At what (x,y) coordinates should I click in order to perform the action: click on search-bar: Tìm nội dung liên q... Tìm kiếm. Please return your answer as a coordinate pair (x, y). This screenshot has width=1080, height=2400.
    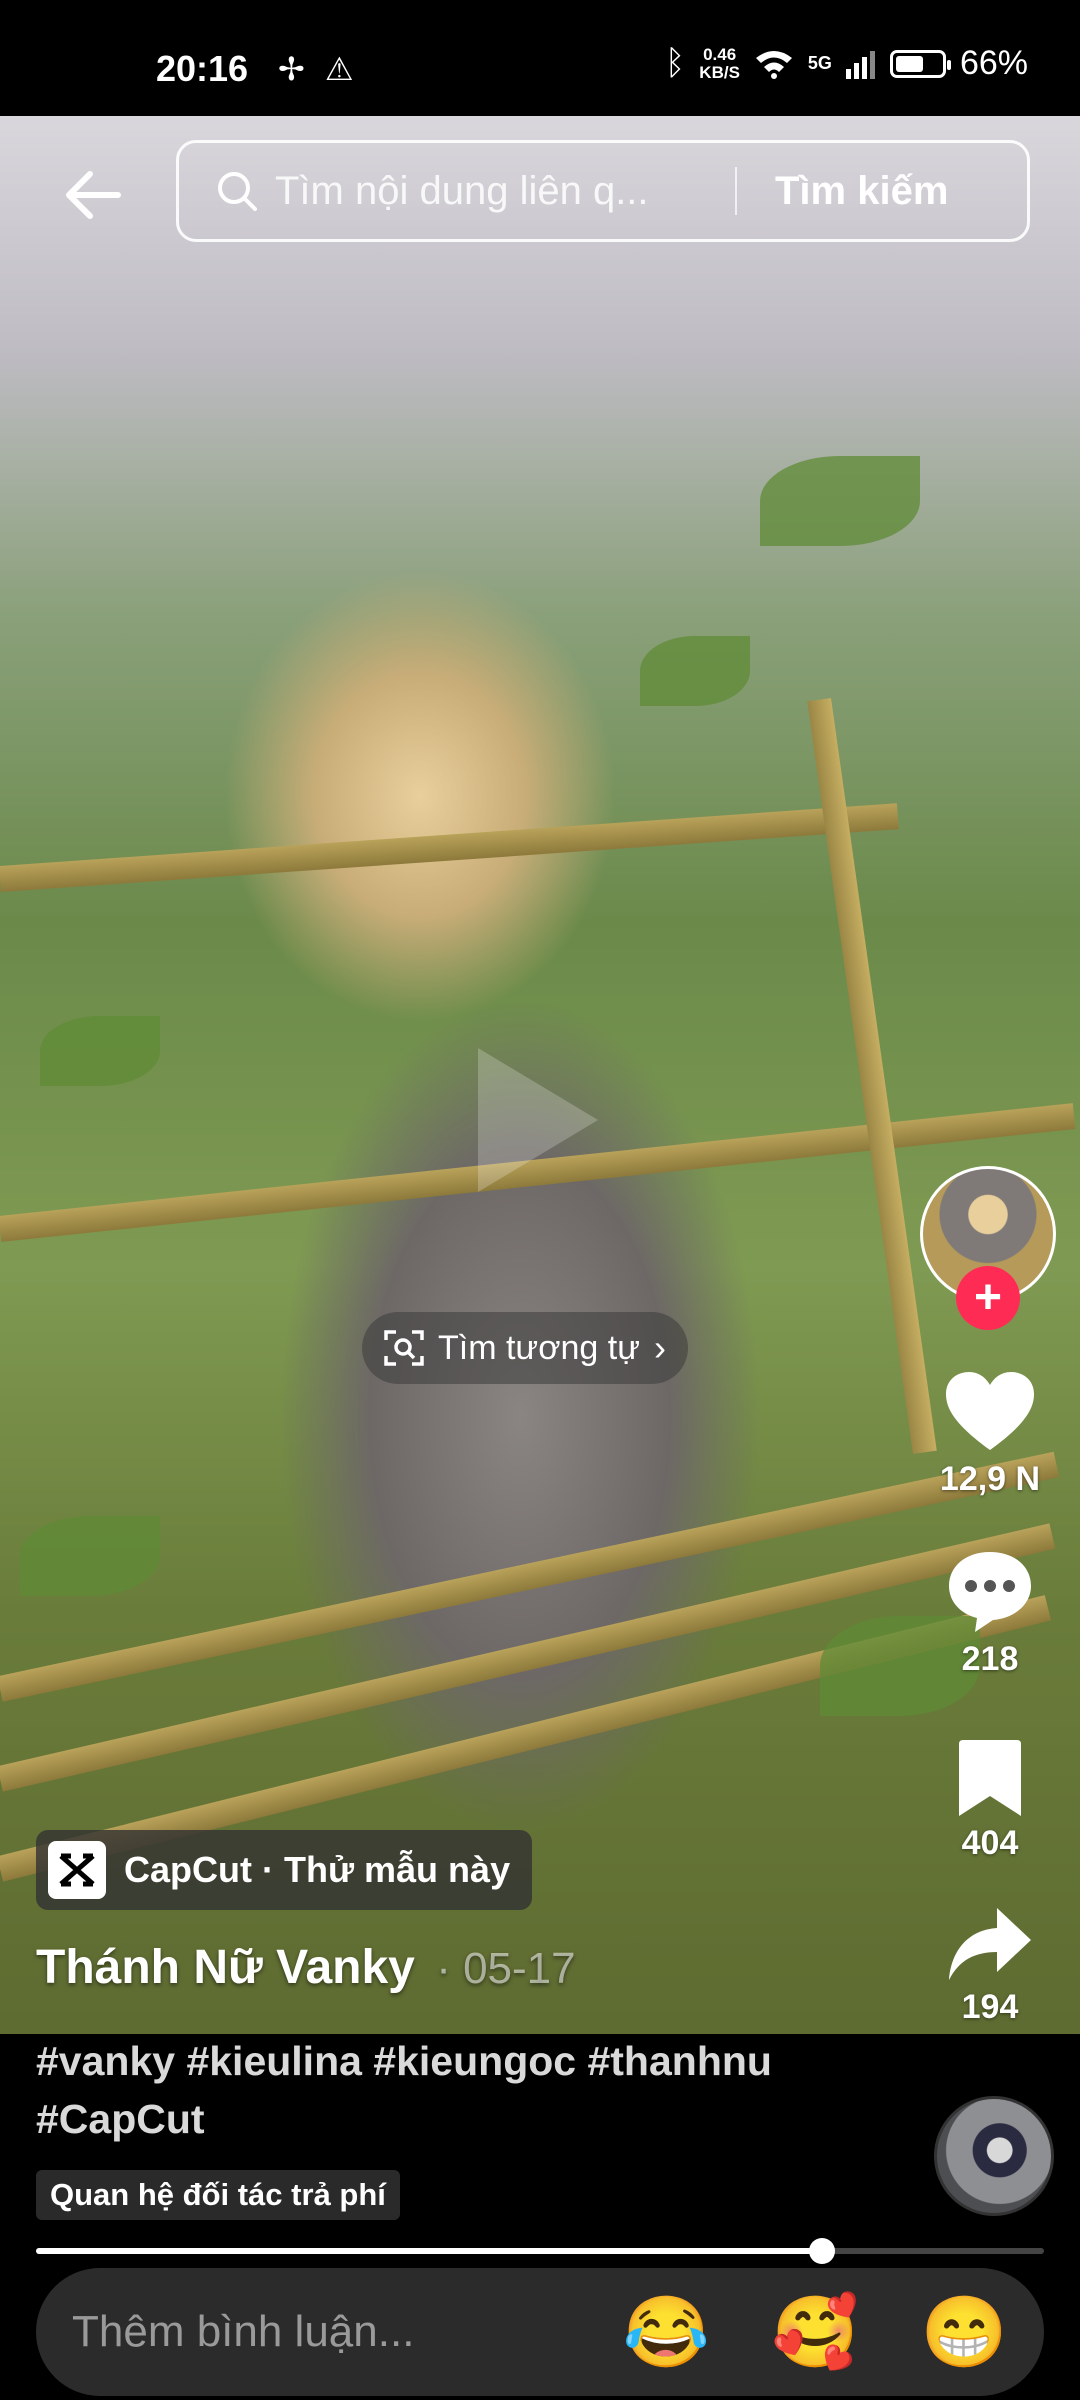
    Looking at the image, I should click on (603, 191).